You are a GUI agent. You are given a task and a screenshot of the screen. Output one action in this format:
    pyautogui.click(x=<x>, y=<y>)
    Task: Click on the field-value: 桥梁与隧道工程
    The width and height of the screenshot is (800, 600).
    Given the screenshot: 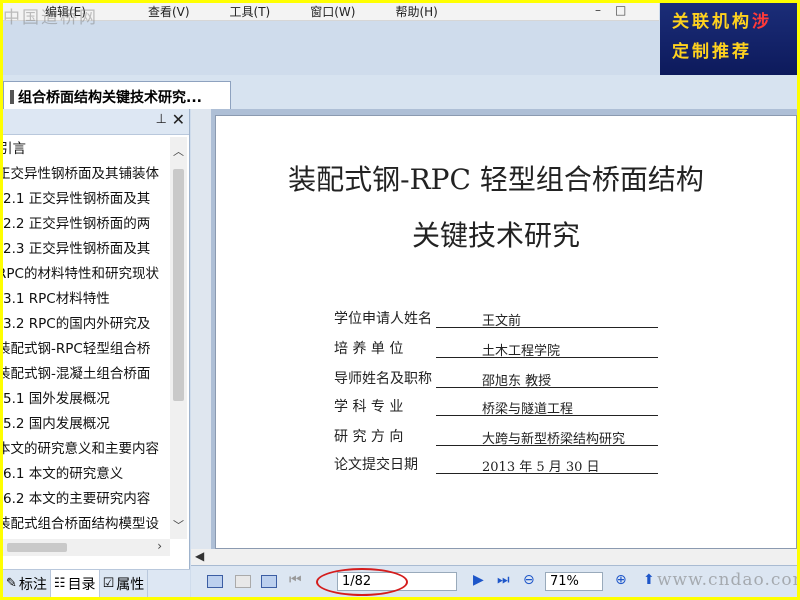 What is the action you would take?
    pyautogui.click(x=547, y=405)
    